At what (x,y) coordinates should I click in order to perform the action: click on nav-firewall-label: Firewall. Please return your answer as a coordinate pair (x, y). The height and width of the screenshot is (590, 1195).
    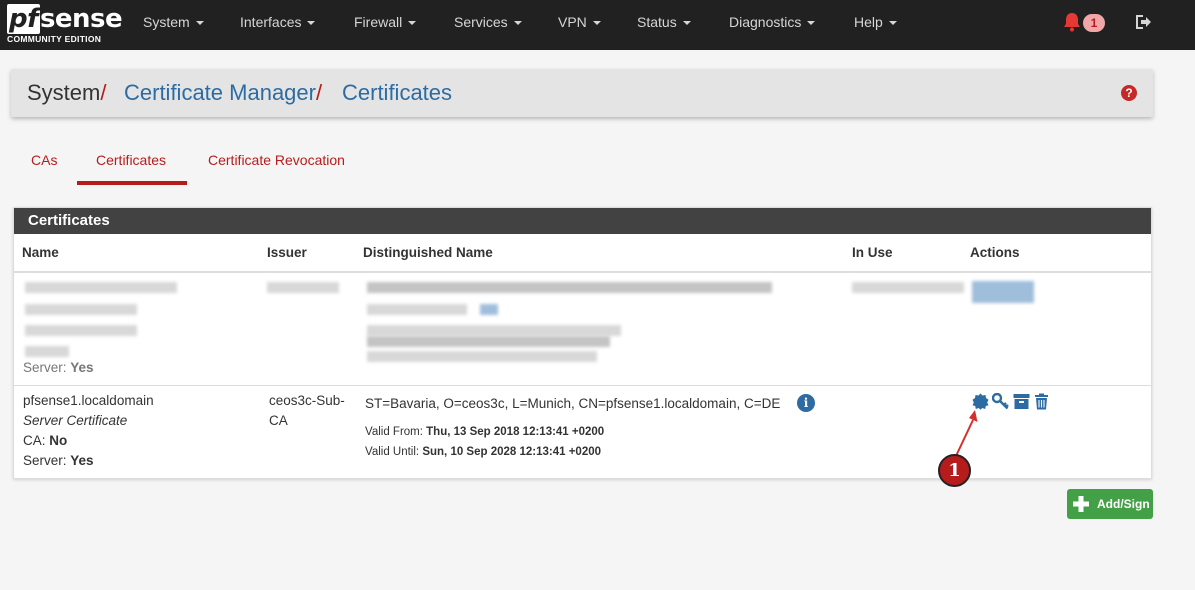
    Looking at the image, I should click on (378, 22).